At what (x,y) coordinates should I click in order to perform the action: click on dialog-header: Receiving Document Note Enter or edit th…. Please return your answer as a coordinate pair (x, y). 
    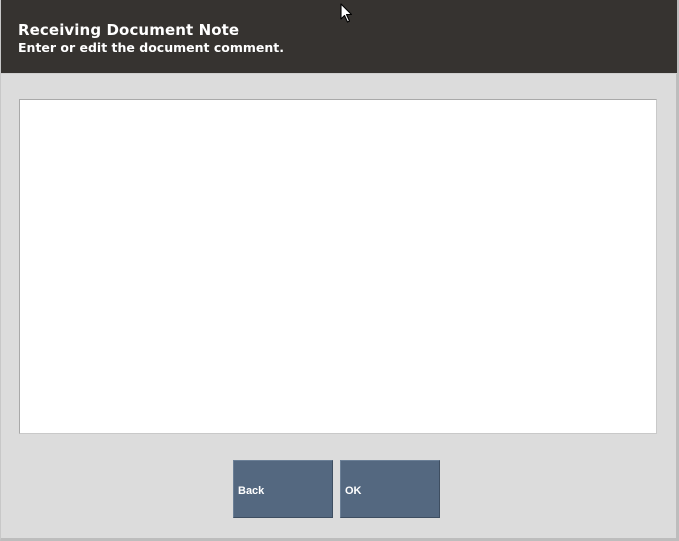
    Looking at the image, I should click on (339, 36).